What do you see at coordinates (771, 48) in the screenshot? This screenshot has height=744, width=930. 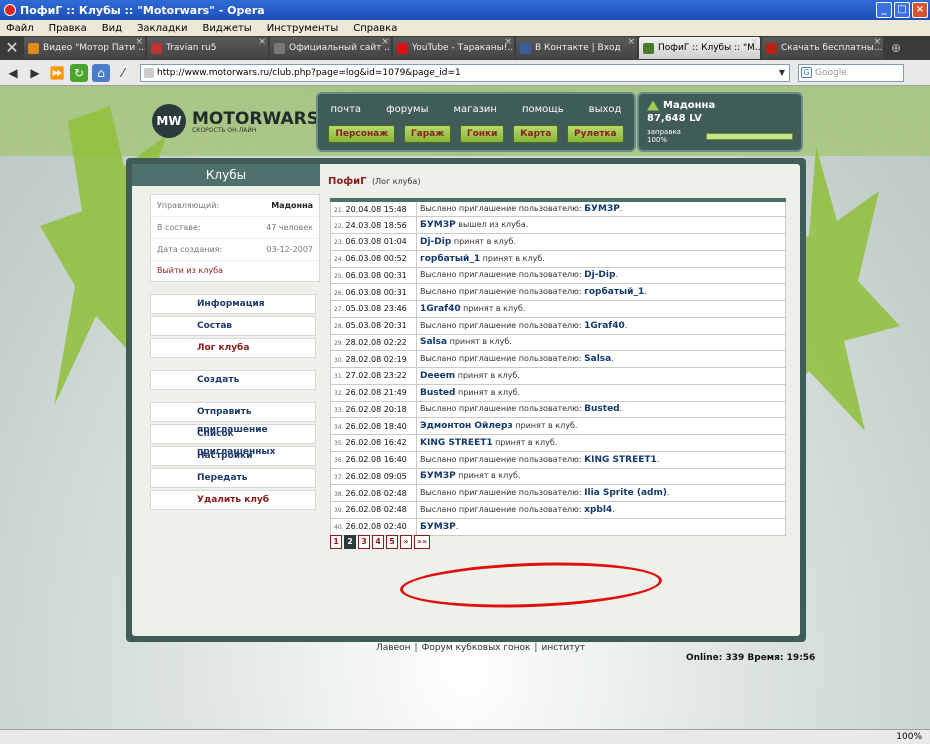 I see `tab-favicon-icon` at bounding box center [771, 48].